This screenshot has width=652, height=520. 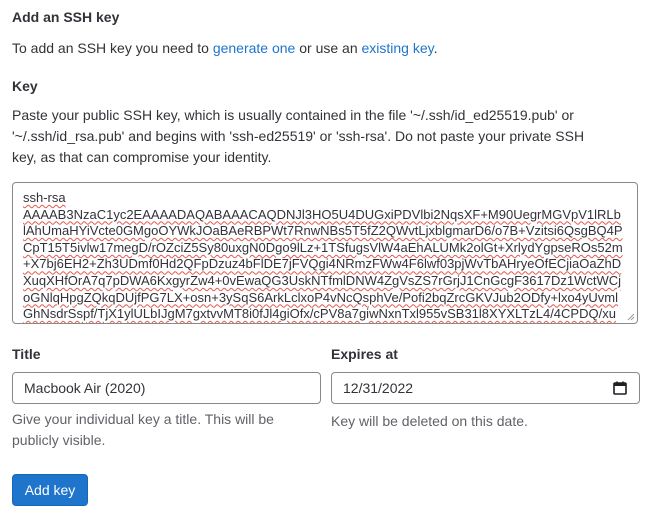 What do you see at coordinates (44, 197) in the screenshot?
I see `ssh-key-type: ssh-rsa` at bounding box center [44, 197].